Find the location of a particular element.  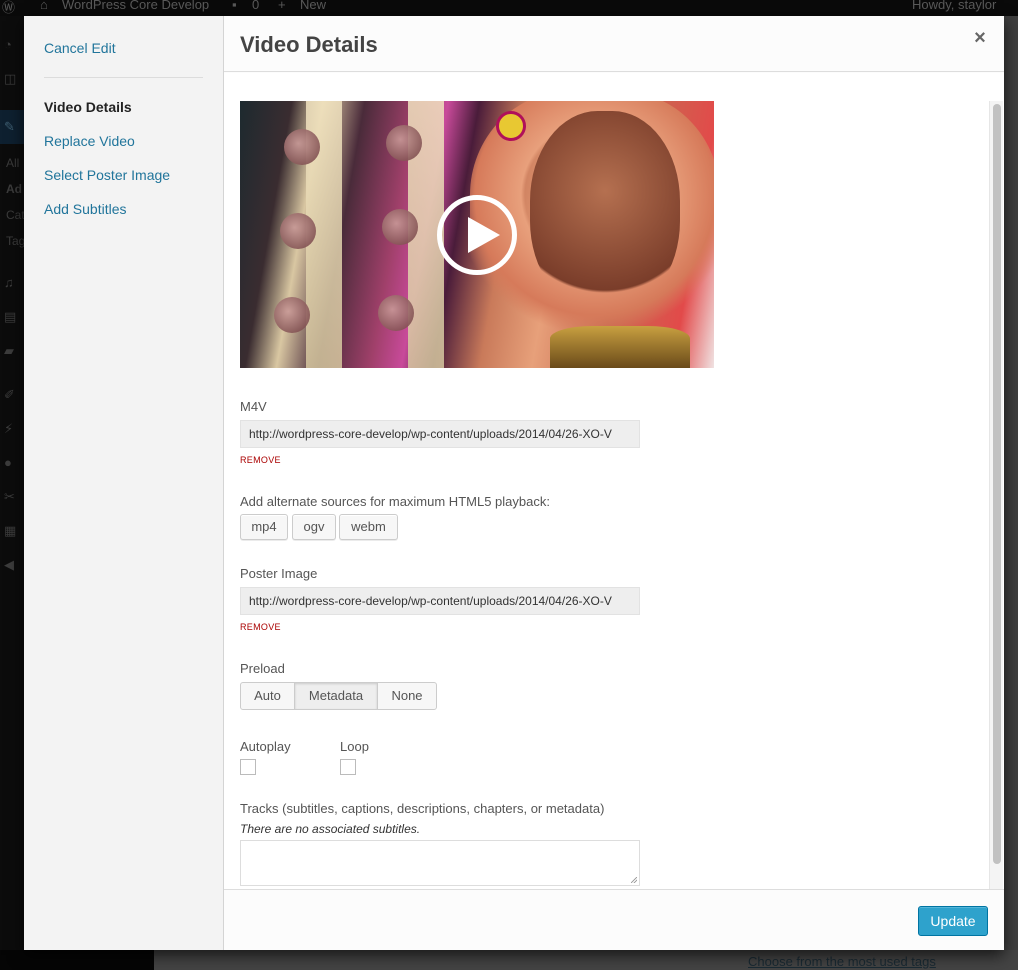

background-bottom: Choose from the most used tags is located at coordinates (509, 960).